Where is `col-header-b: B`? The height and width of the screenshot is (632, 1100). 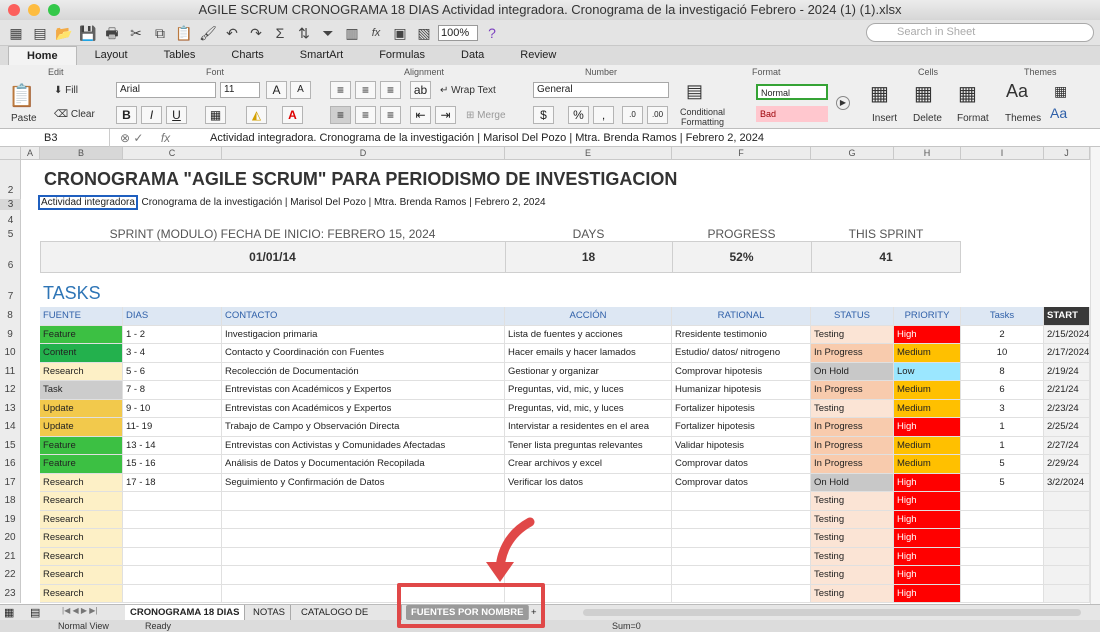 col-header-b: B is located at coordinates (81, 153).